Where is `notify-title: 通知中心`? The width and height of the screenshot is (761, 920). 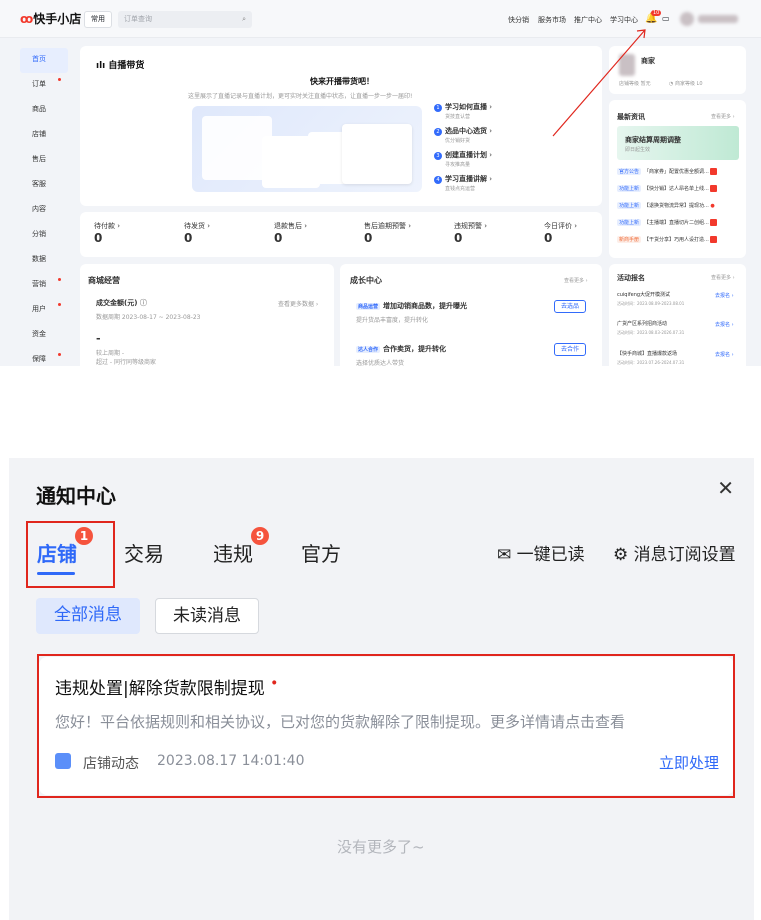 notify-title: 通知中心 is located at coordinates (76, 496).